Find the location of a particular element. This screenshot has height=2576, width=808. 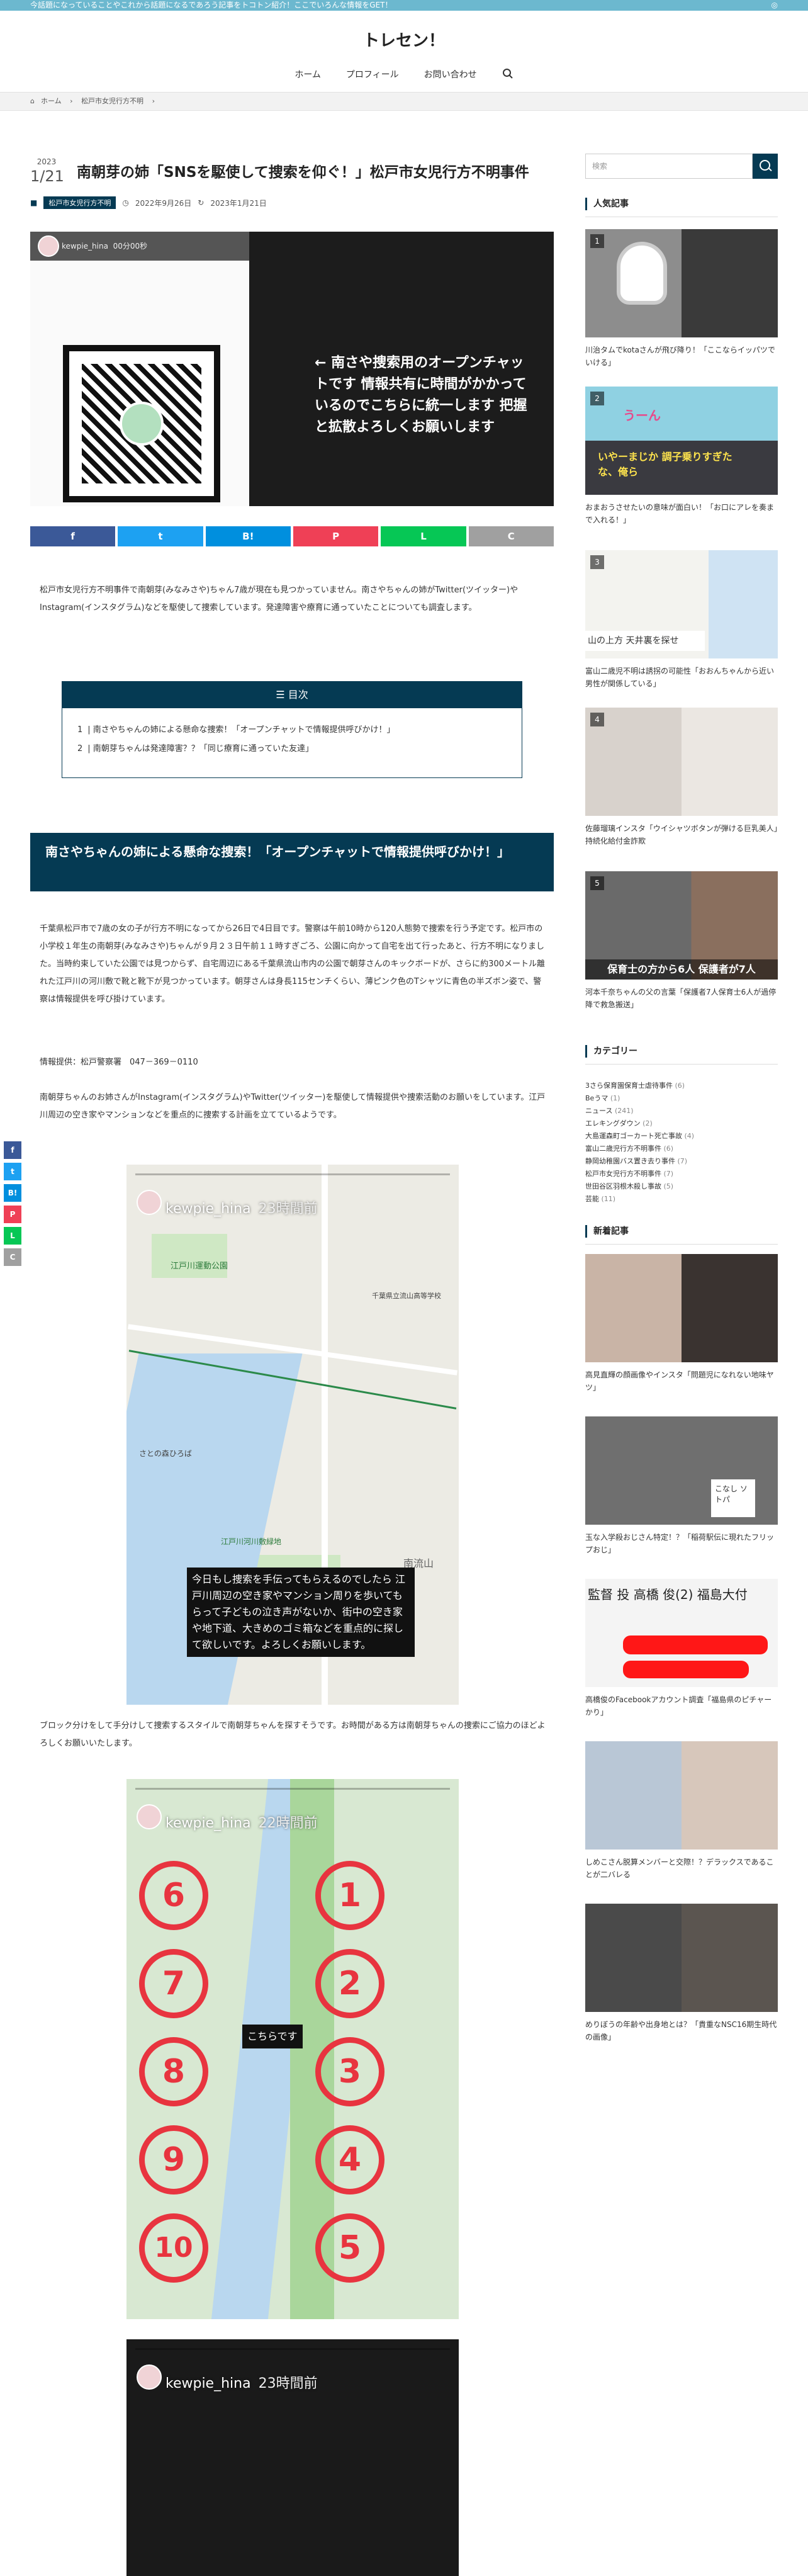

category-item: Beうマ (1) is located at coordinates (639, 1098).